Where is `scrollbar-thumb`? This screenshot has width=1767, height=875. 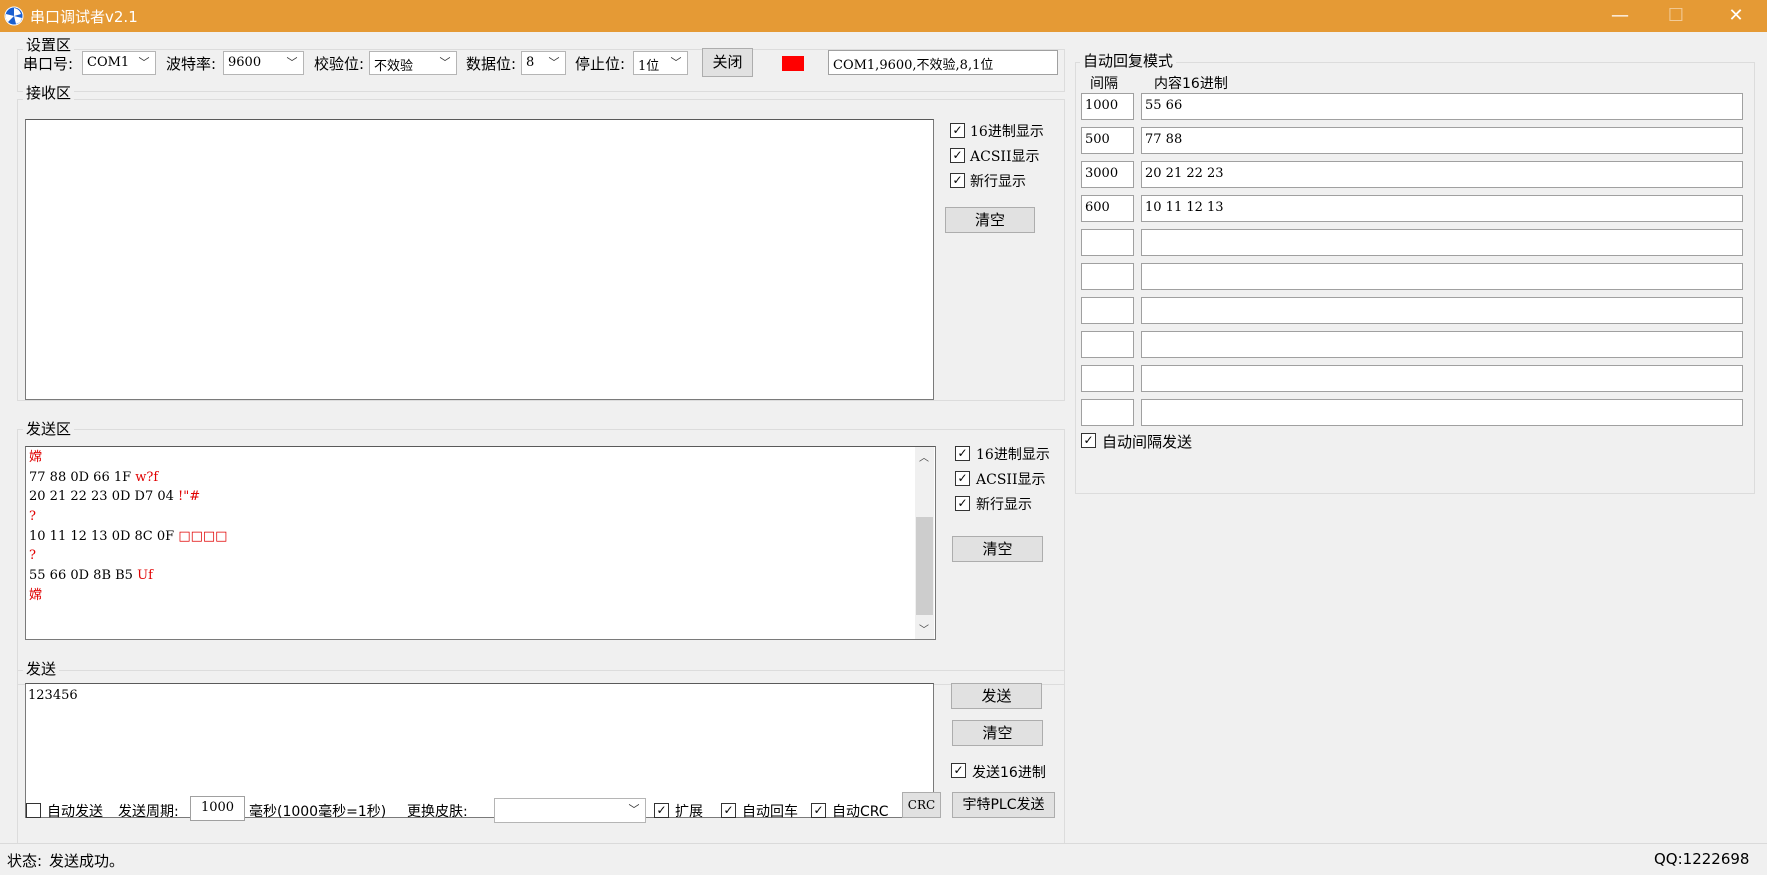 scrollbar-thumb is located at coordinates (924, 566).